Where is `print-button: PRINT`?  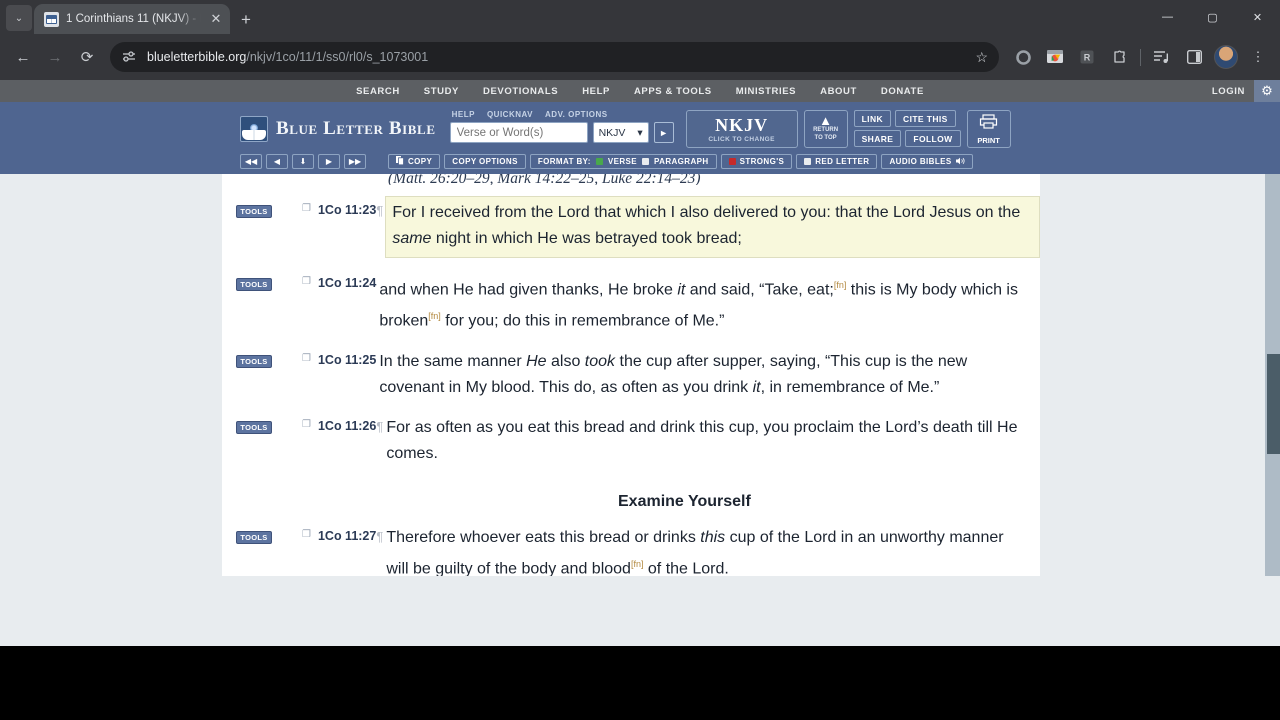 print-button: PRINT is located at coordinates (988, 129).